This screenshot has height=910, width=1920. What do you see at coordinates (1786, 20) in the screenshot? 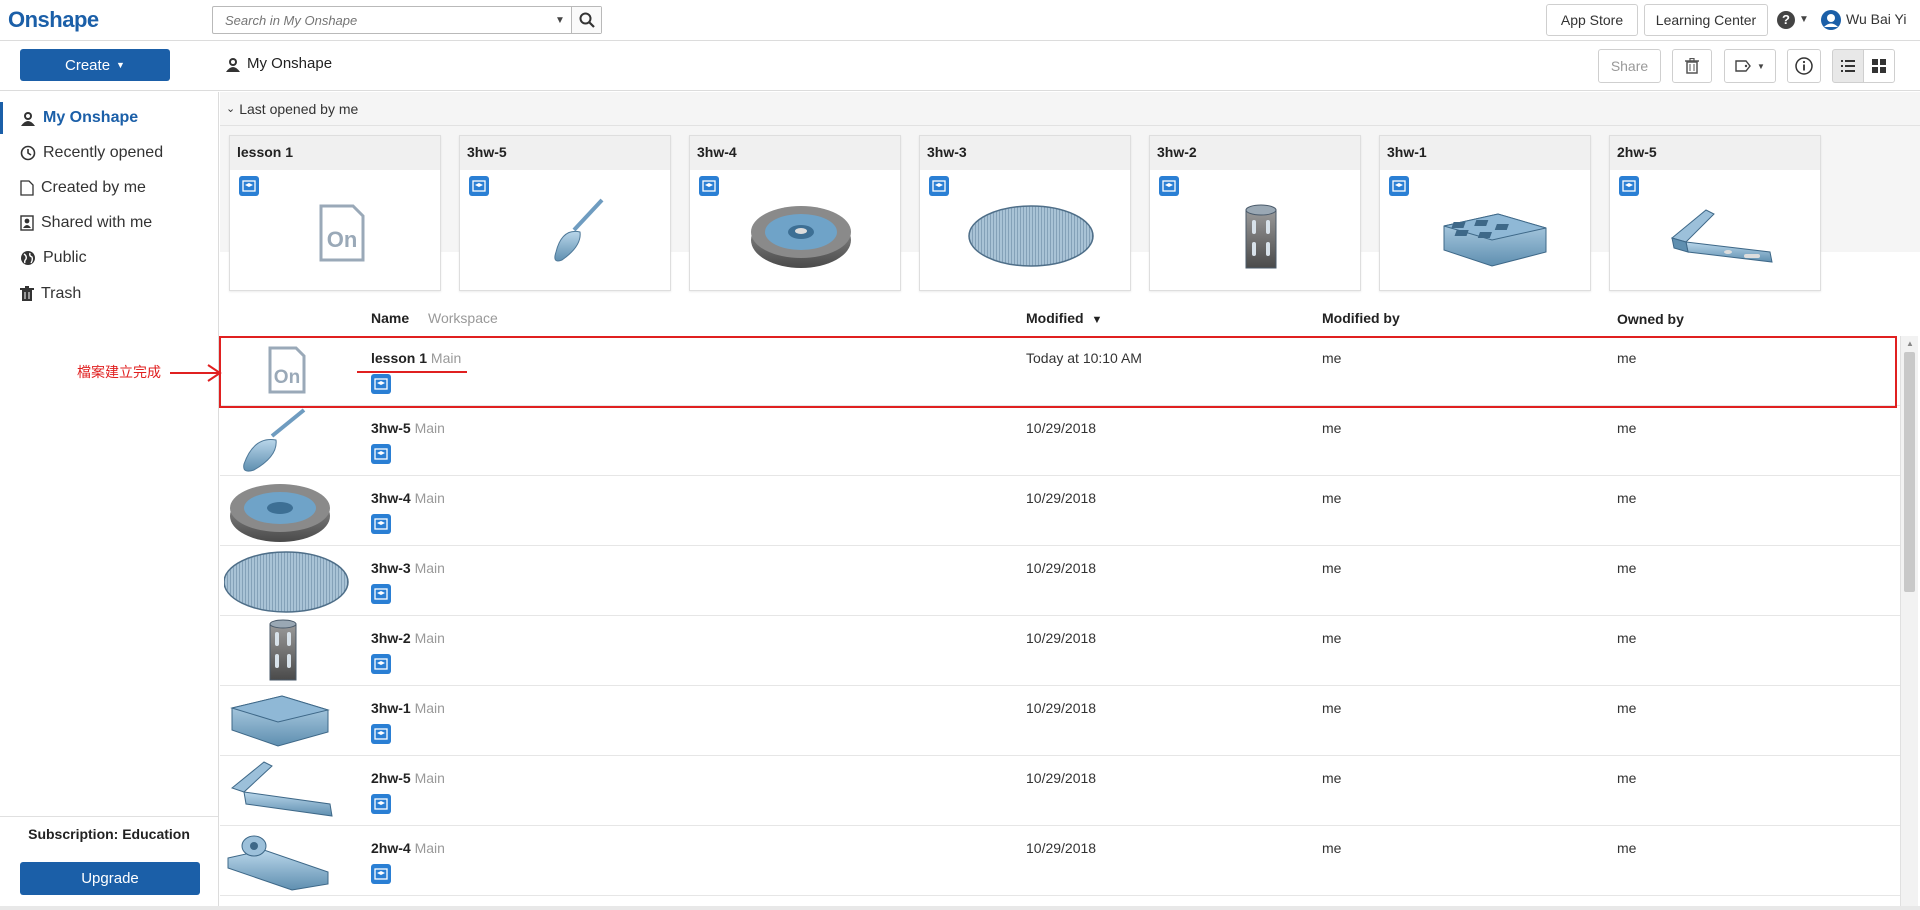
I see `help-icon: ?` at bounding box center [1786, 20].